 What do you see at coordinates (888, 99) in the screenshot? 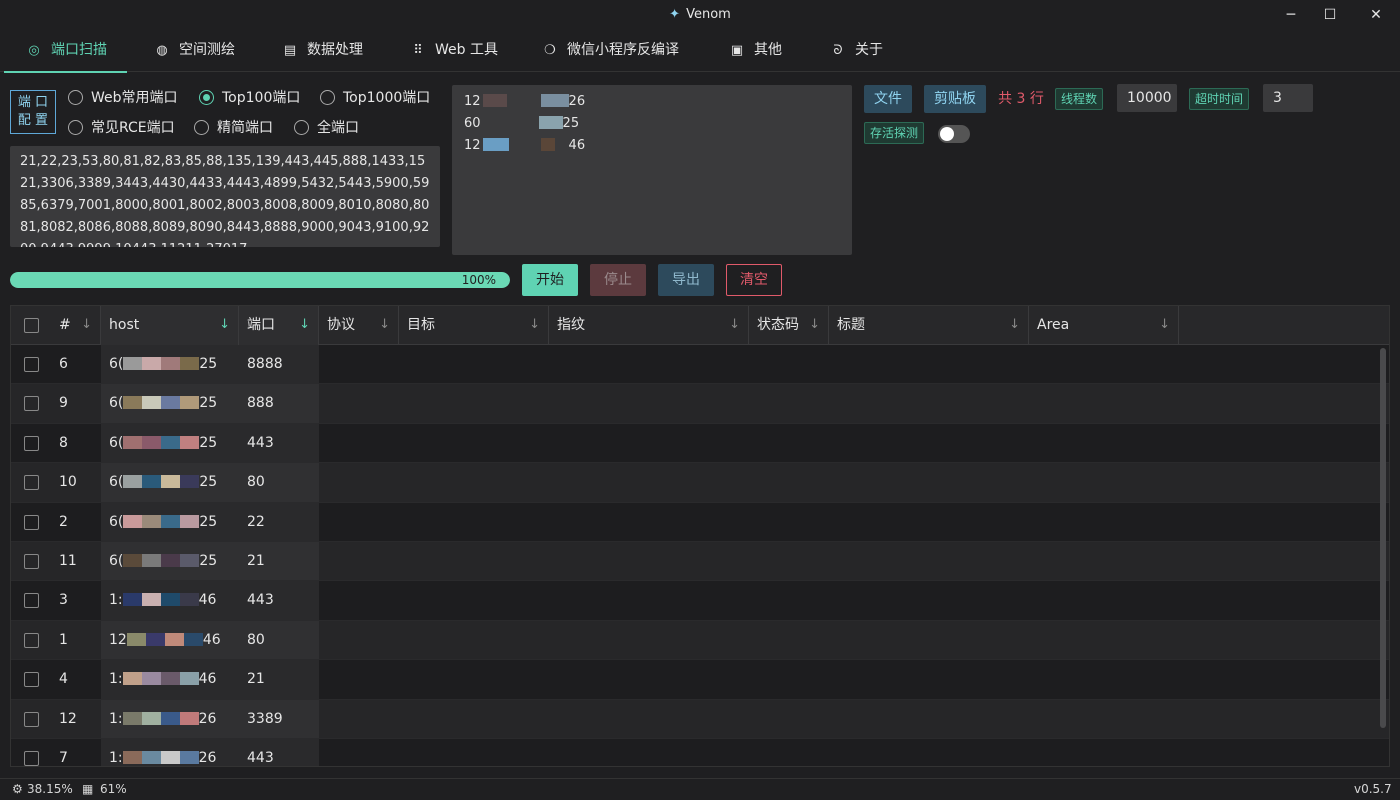
I see `file-button: 文件` at bounding box center [888, 99].